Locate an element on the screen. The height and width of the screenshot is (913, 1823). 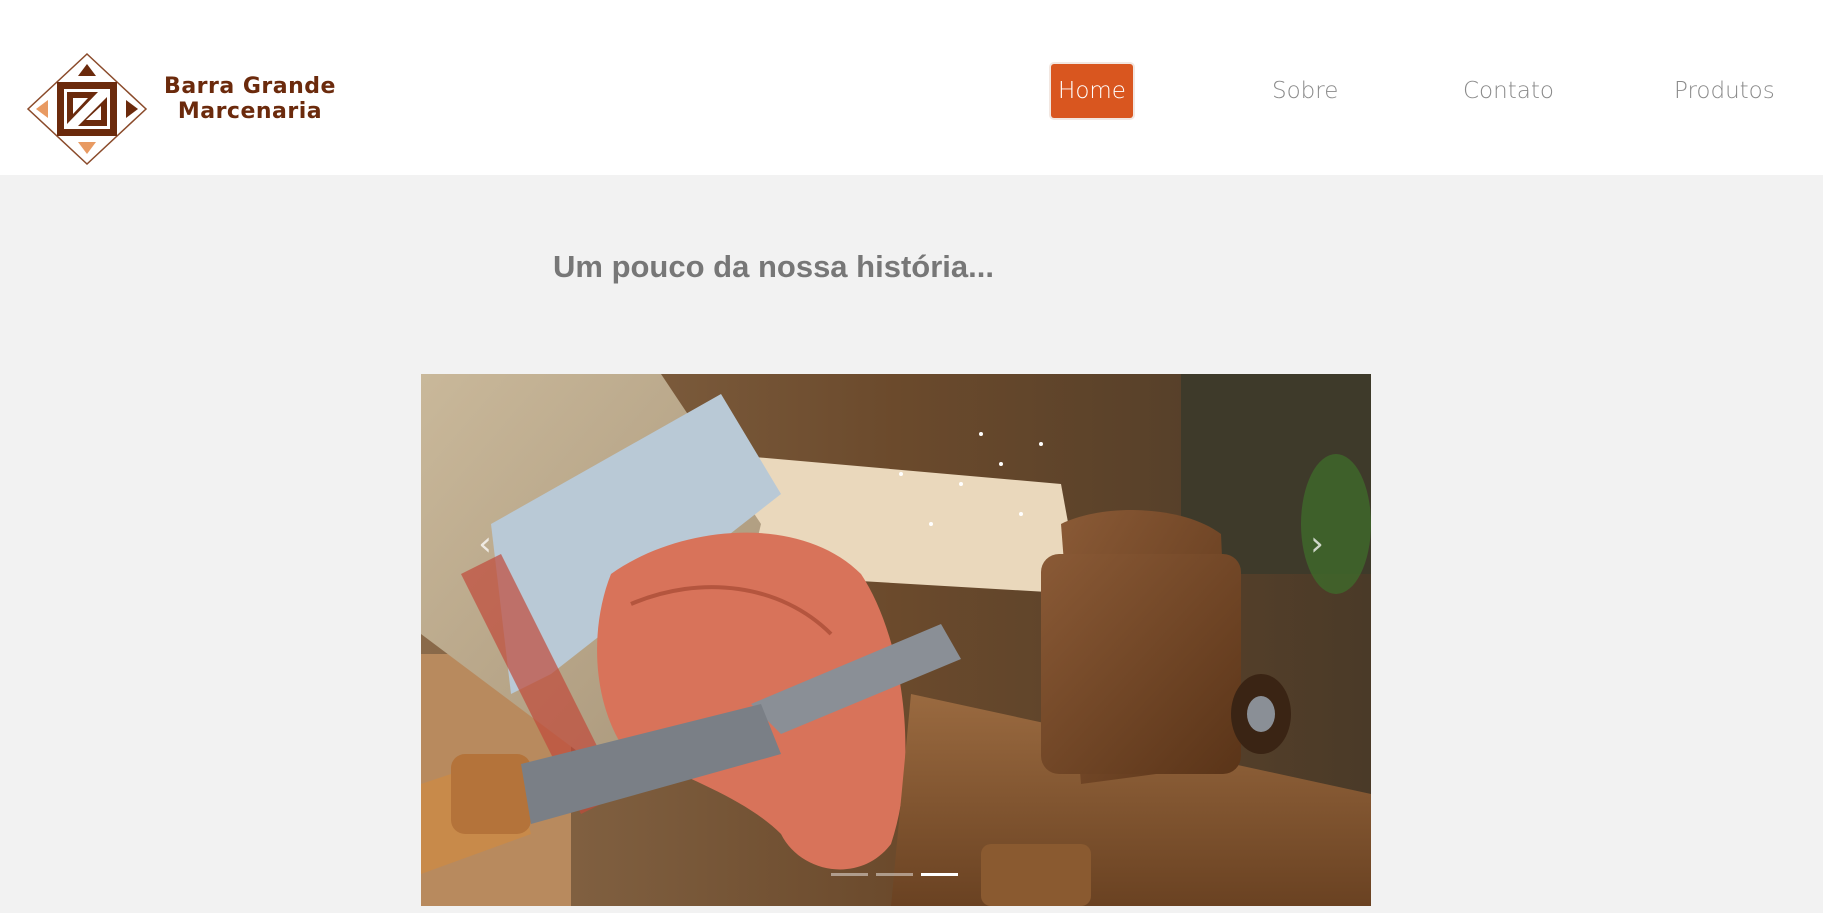
chevron-right-icon: › is located at coordinates (1317, 544).